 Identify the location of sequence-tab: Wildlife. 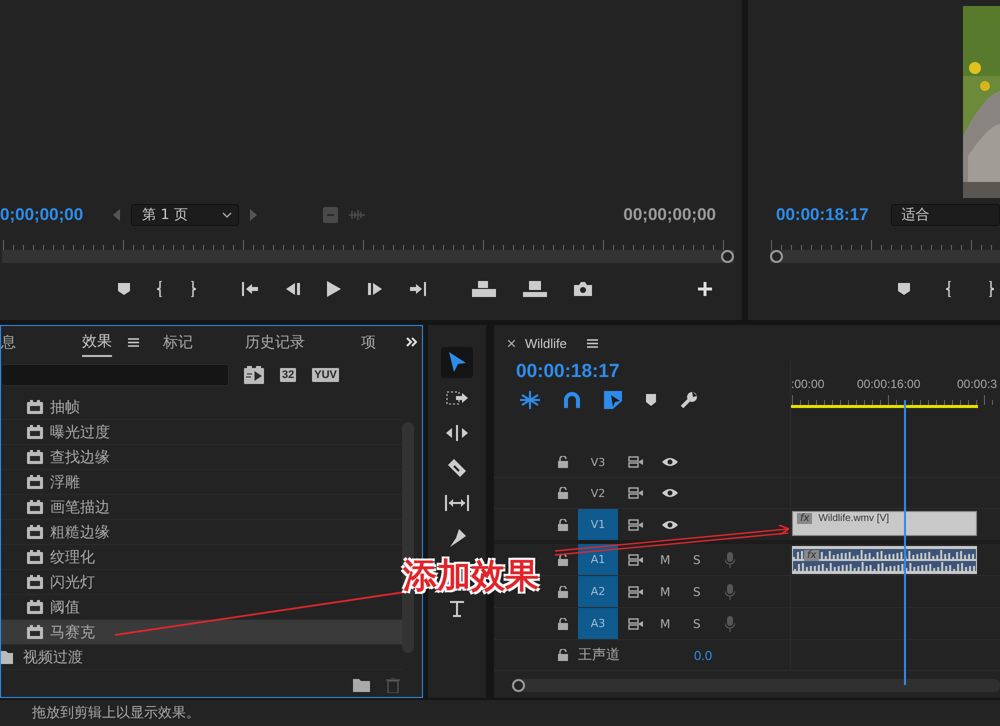
(546, 343).